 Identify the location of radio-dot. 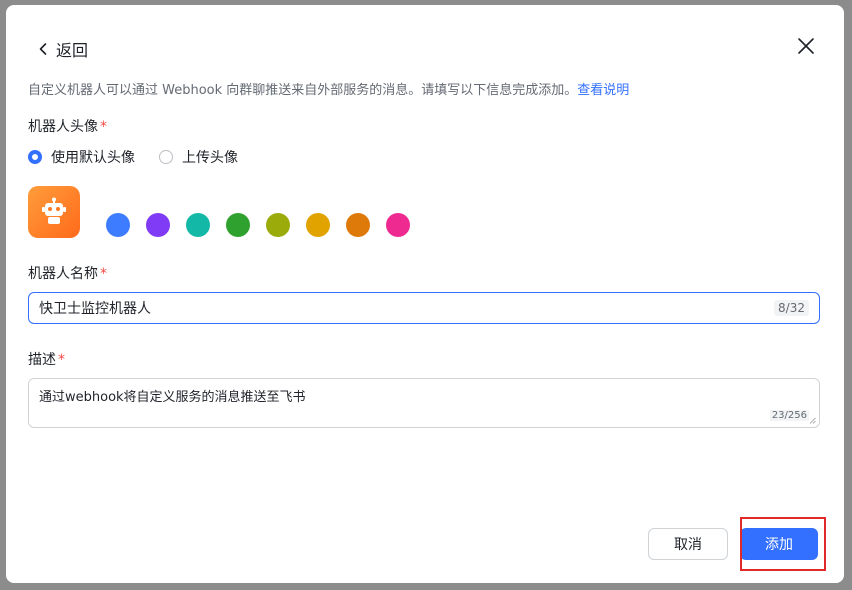
(166, 157).